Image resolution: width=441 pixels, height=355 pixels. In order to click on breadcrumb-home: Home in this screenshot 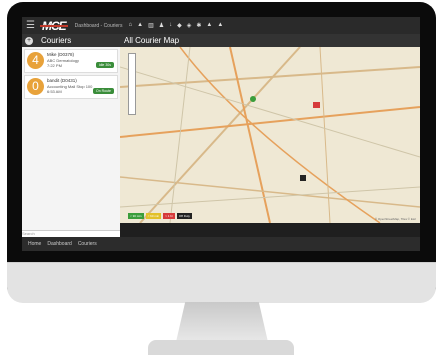, I will do `click(34, 244)`.